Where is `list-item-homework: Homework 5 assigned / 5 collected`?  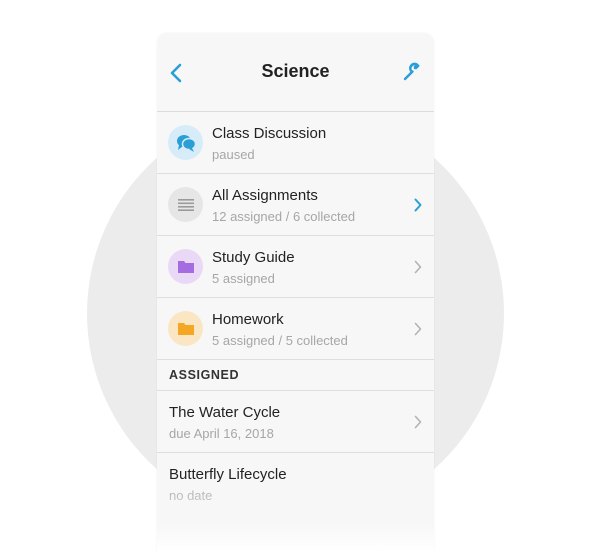
list-item-homework: Homework 5 assigned / 5 collected is located at coordinates (295, 329).